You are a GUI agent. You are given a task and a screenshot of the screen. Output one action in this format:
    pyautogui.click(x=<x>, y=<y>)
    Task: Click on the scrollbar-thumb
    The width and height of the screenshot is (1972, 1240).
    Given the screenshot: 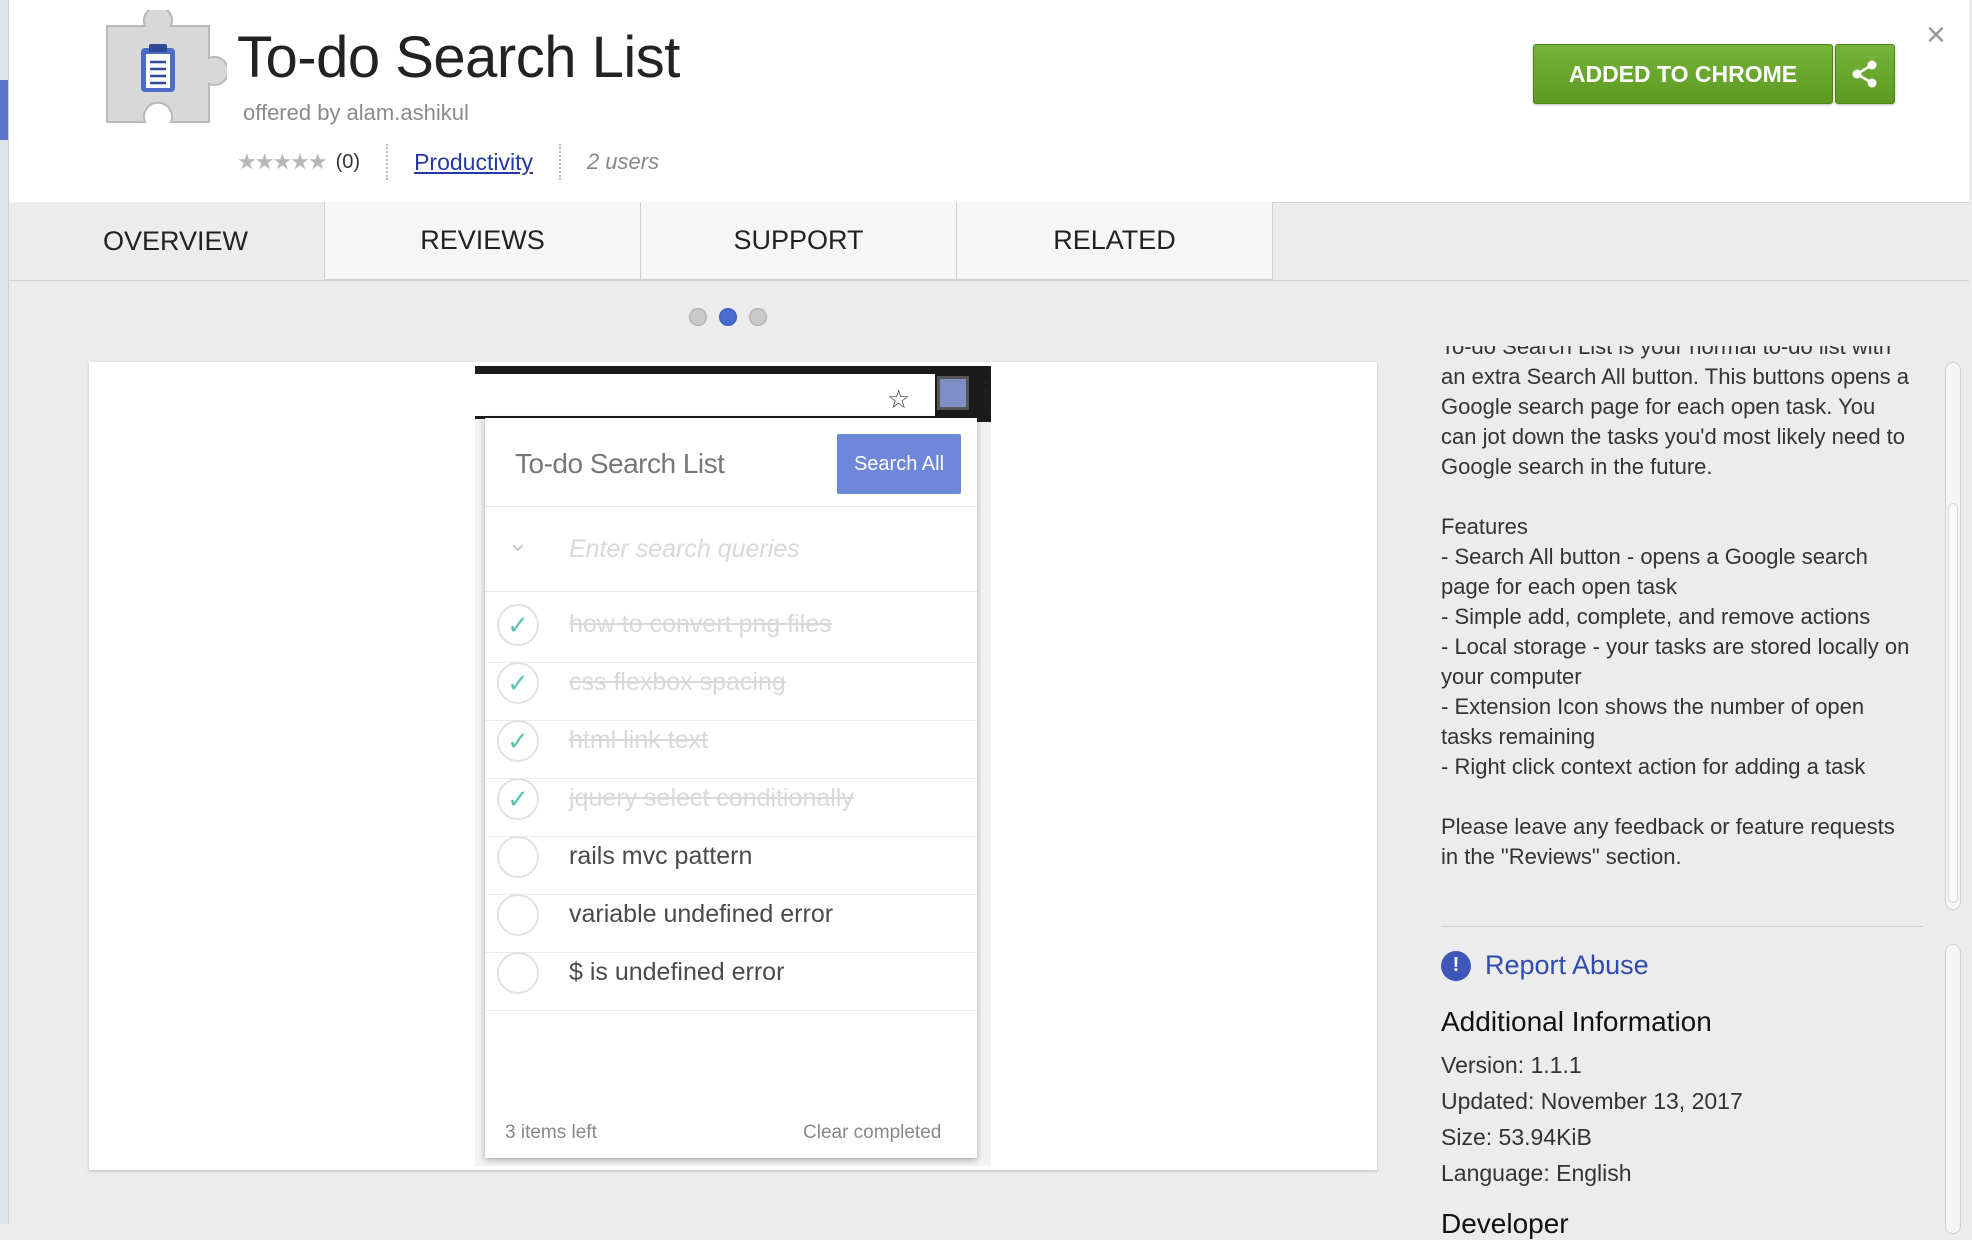 What is the action you would take?
    pyautogui.click(x=1953, y=703)
    